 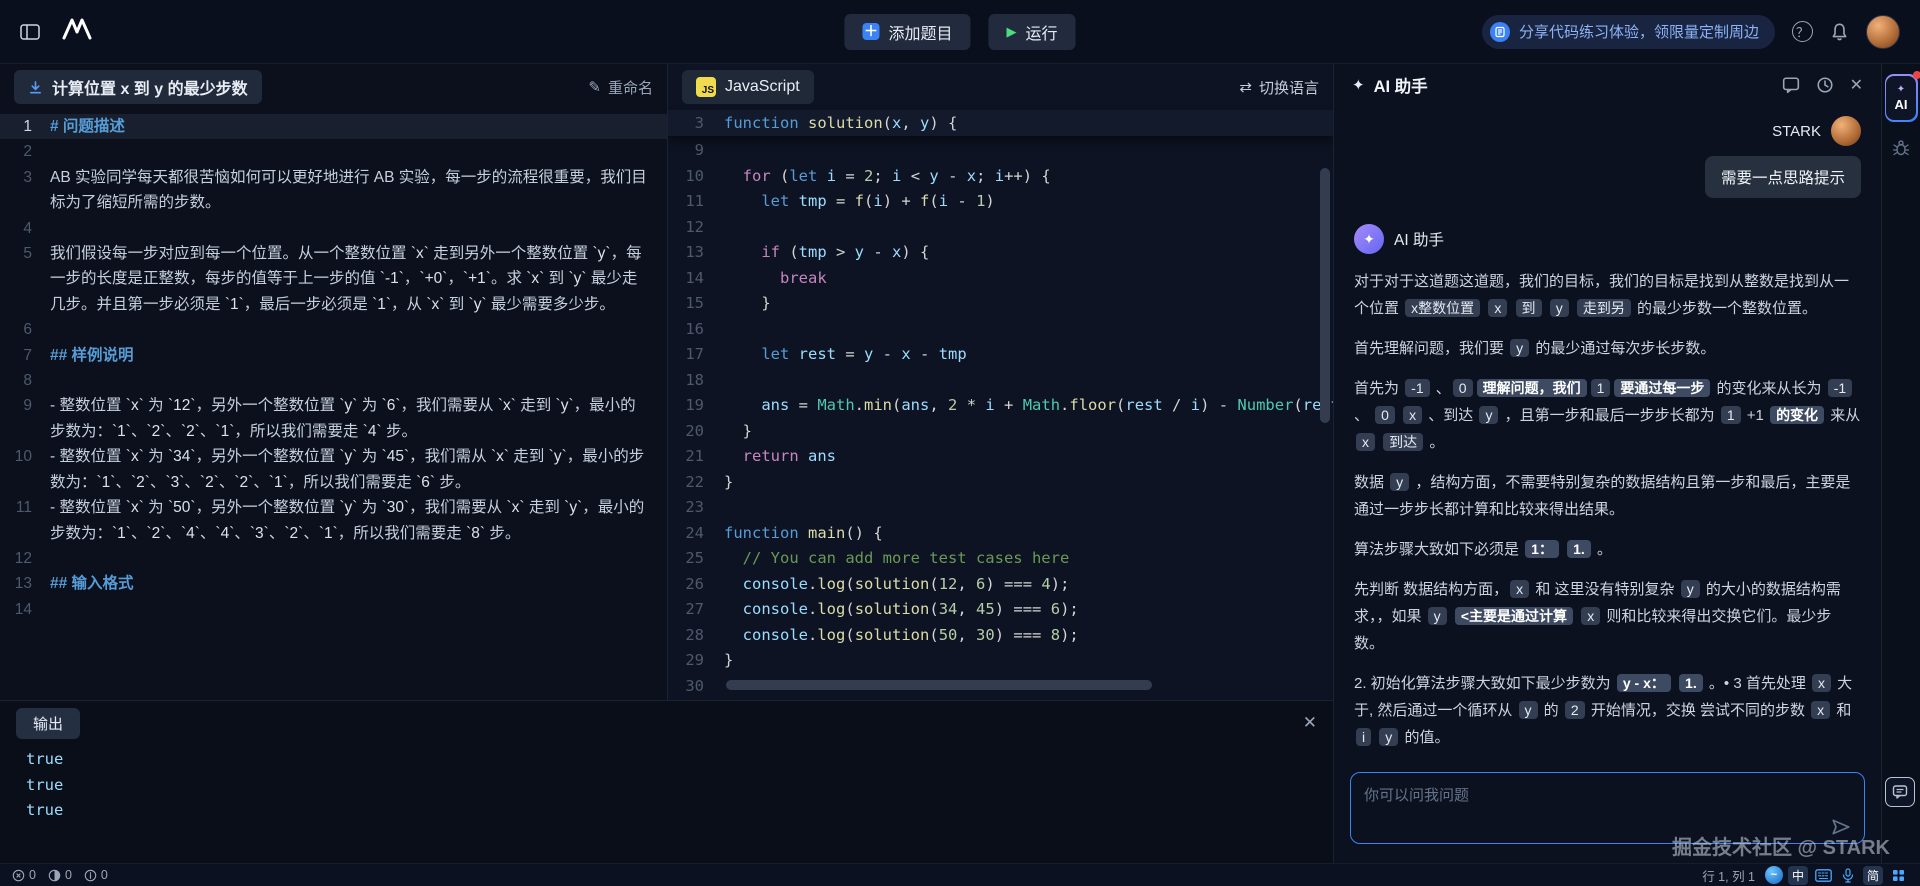 I want to click on ime-chinese-toggle: 中, so click(x=1798, y=875).